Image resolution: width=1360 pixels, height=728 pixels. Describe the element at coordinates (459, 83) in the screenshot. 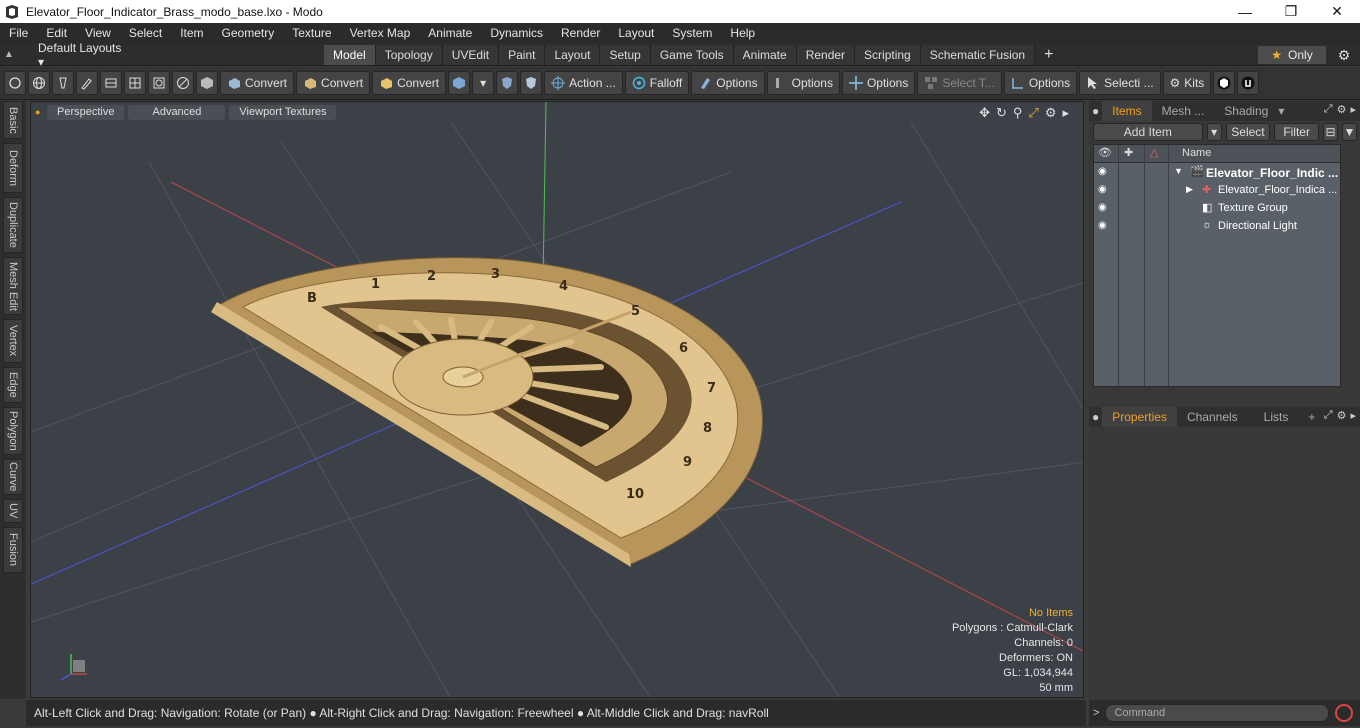

I see `mesh-cube-icon` at that location.